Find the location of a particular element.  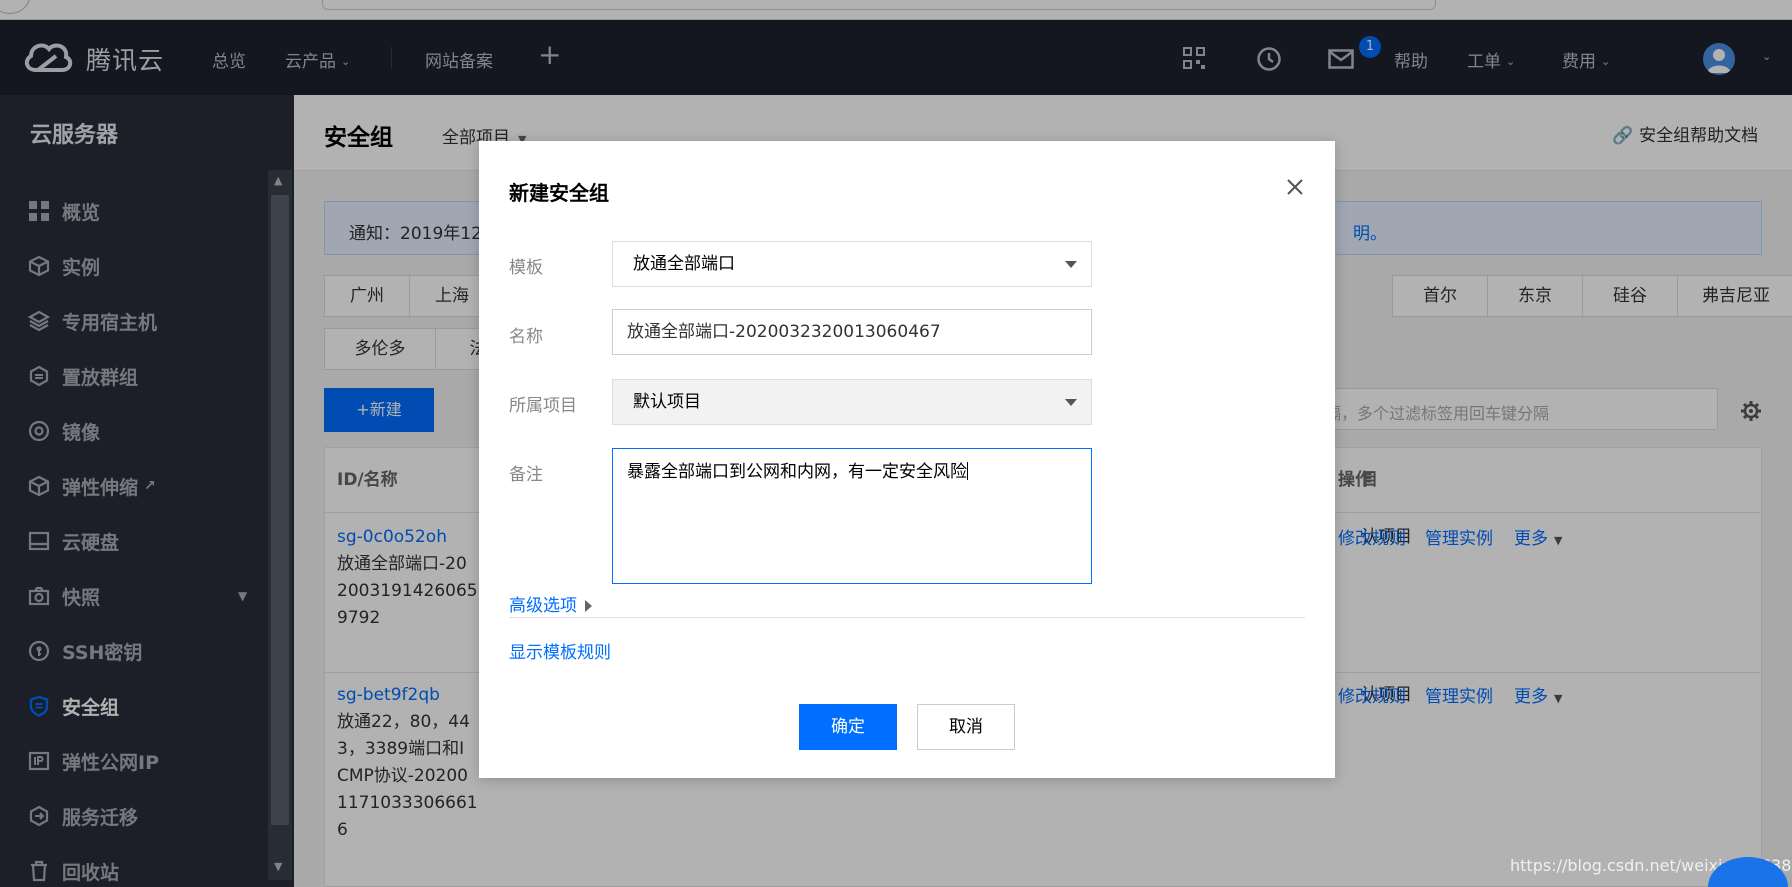

caret-right-icon is located at coordinates (588, 606).